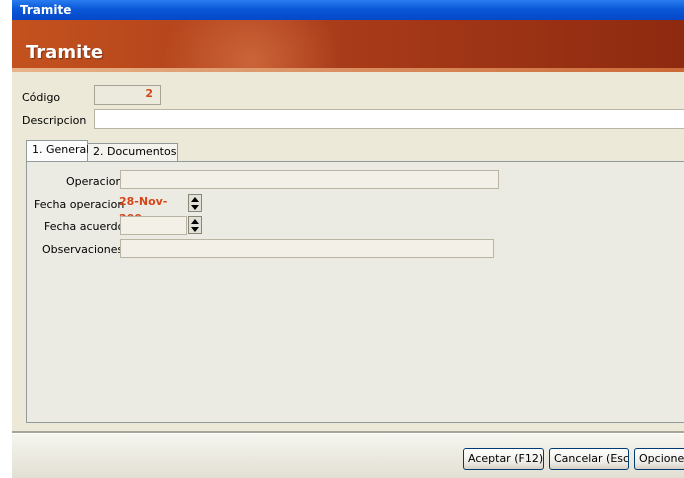 The height and width of the screenshot is (478, 684). What do you see at coordinates (152, 209) in the screenshot?
I see `fecha-operacion-field: 28-Nov-200` at bounding box center [152, 209].